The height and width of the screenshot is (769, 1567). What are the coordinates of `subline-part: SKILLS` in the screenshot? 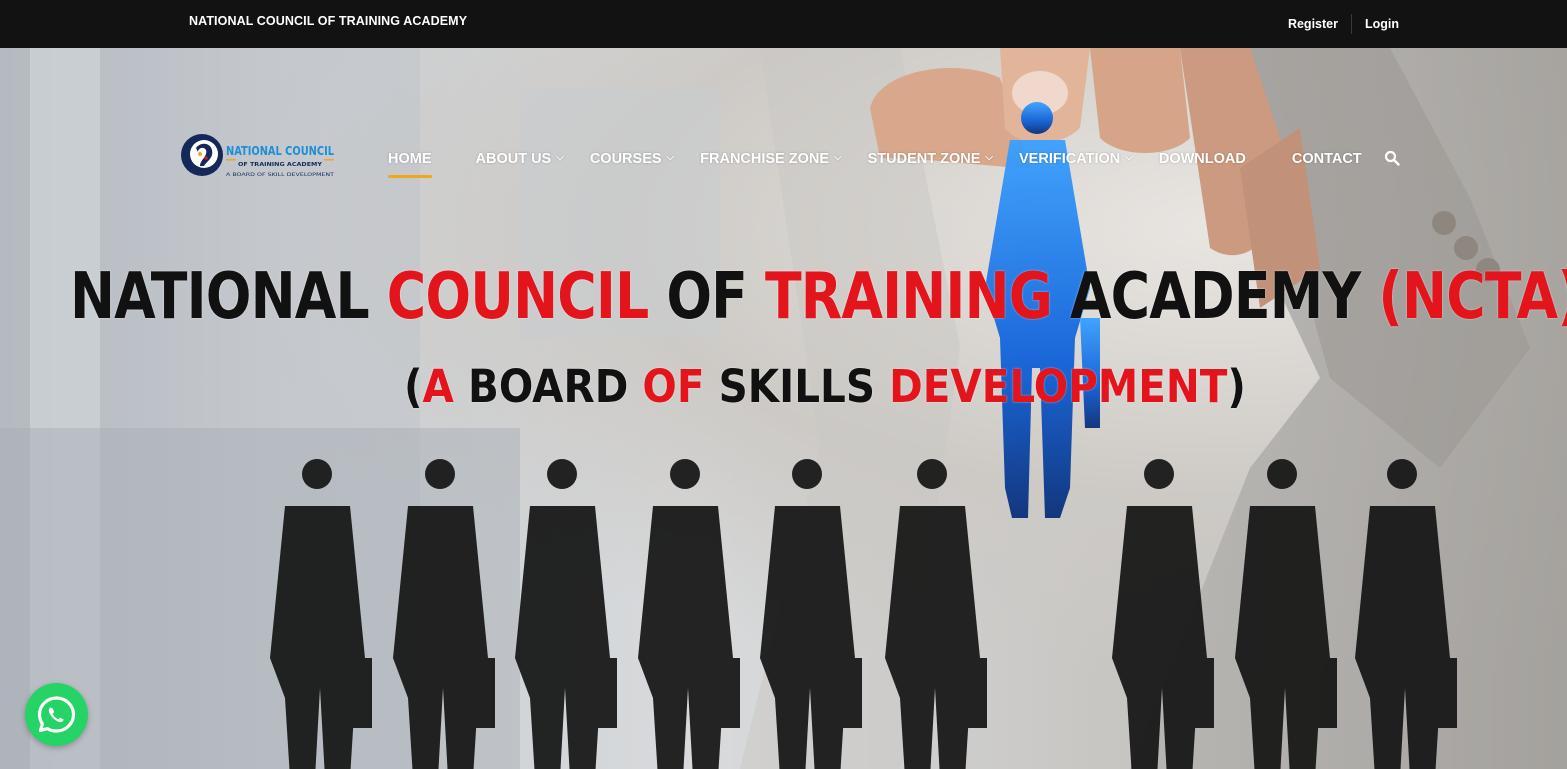 It's located at (804, 386).